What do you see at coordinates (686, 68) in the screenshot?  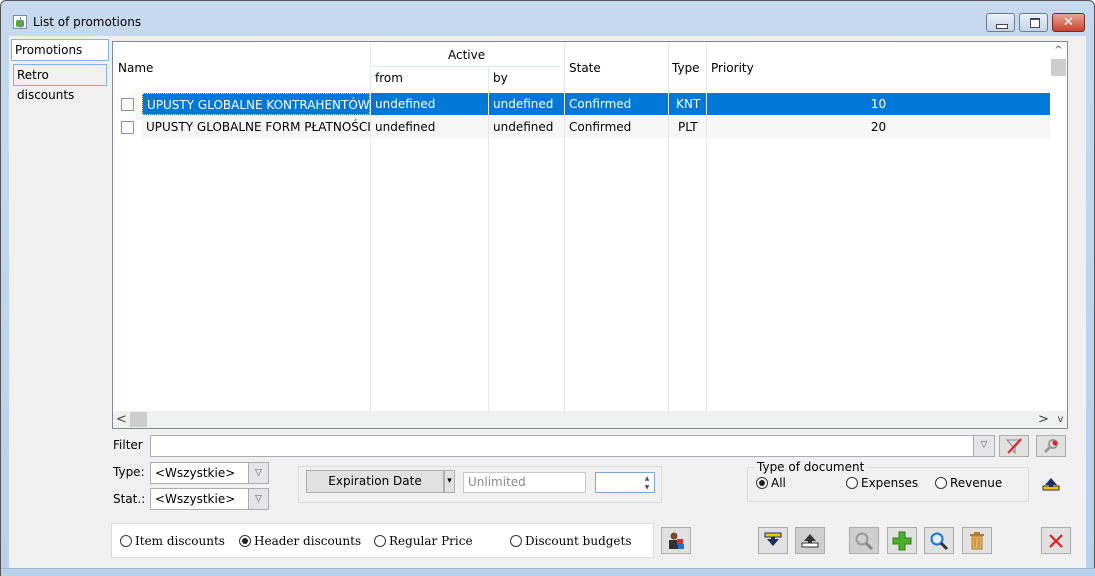 I see `header-type: Type` at bounding box center [686, 68].